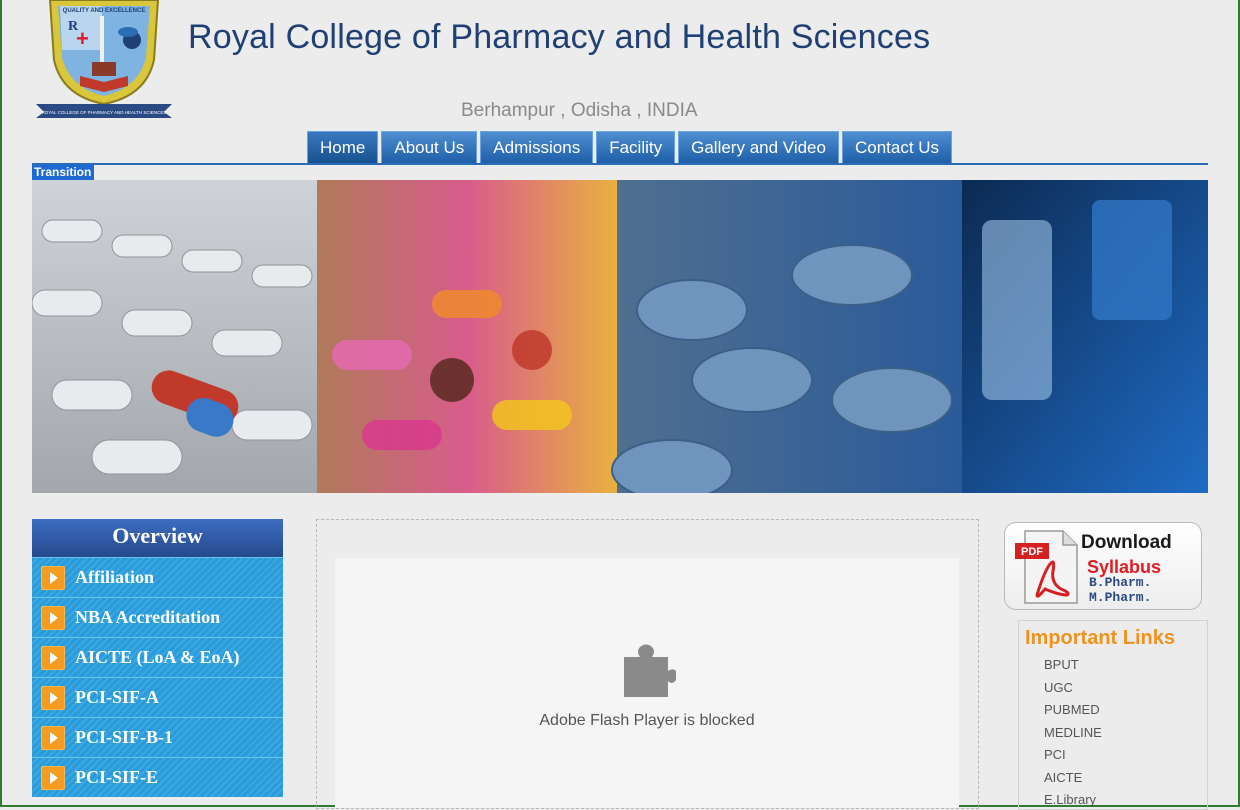 This screenshot has height=810, width=1240. Describe the element at coordinates (1073, 711) in the screenshot. I see `link-pubmed: PUBMED` at that location.